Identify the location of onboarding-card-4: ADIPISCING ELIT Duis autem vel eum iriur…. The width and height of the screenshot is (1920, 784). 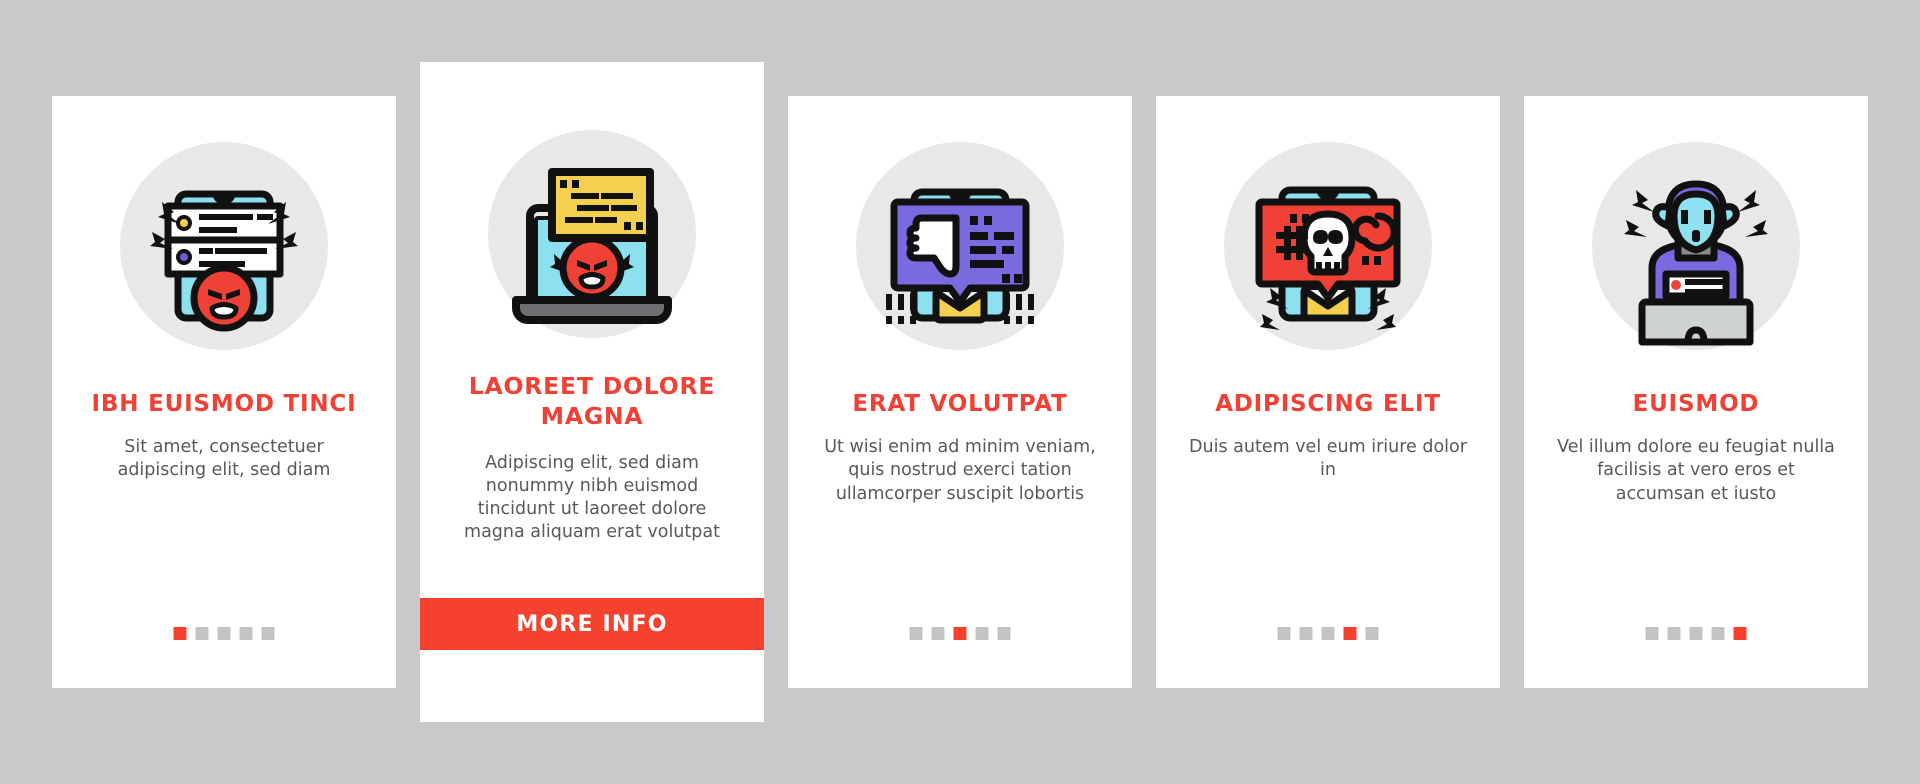
(1328, 392).